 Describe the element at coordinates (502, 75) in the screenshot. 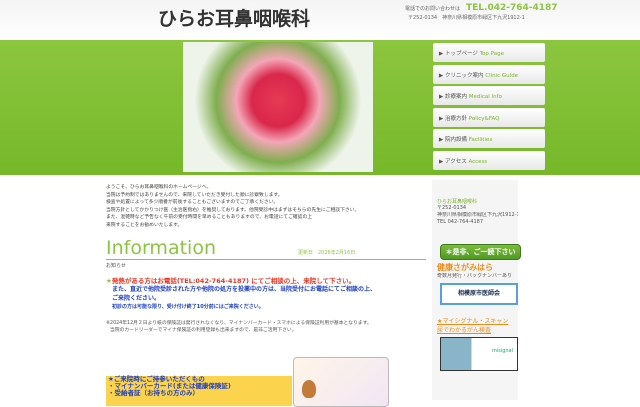

I see `nav-label-en: Clinic Guide` at that location.